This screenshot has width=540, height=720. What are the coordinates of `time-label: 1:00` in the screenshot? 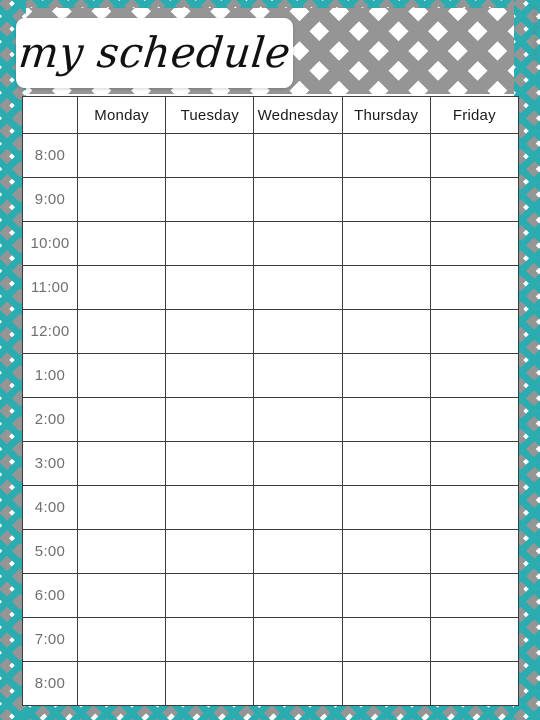 It's located at (50, 375).